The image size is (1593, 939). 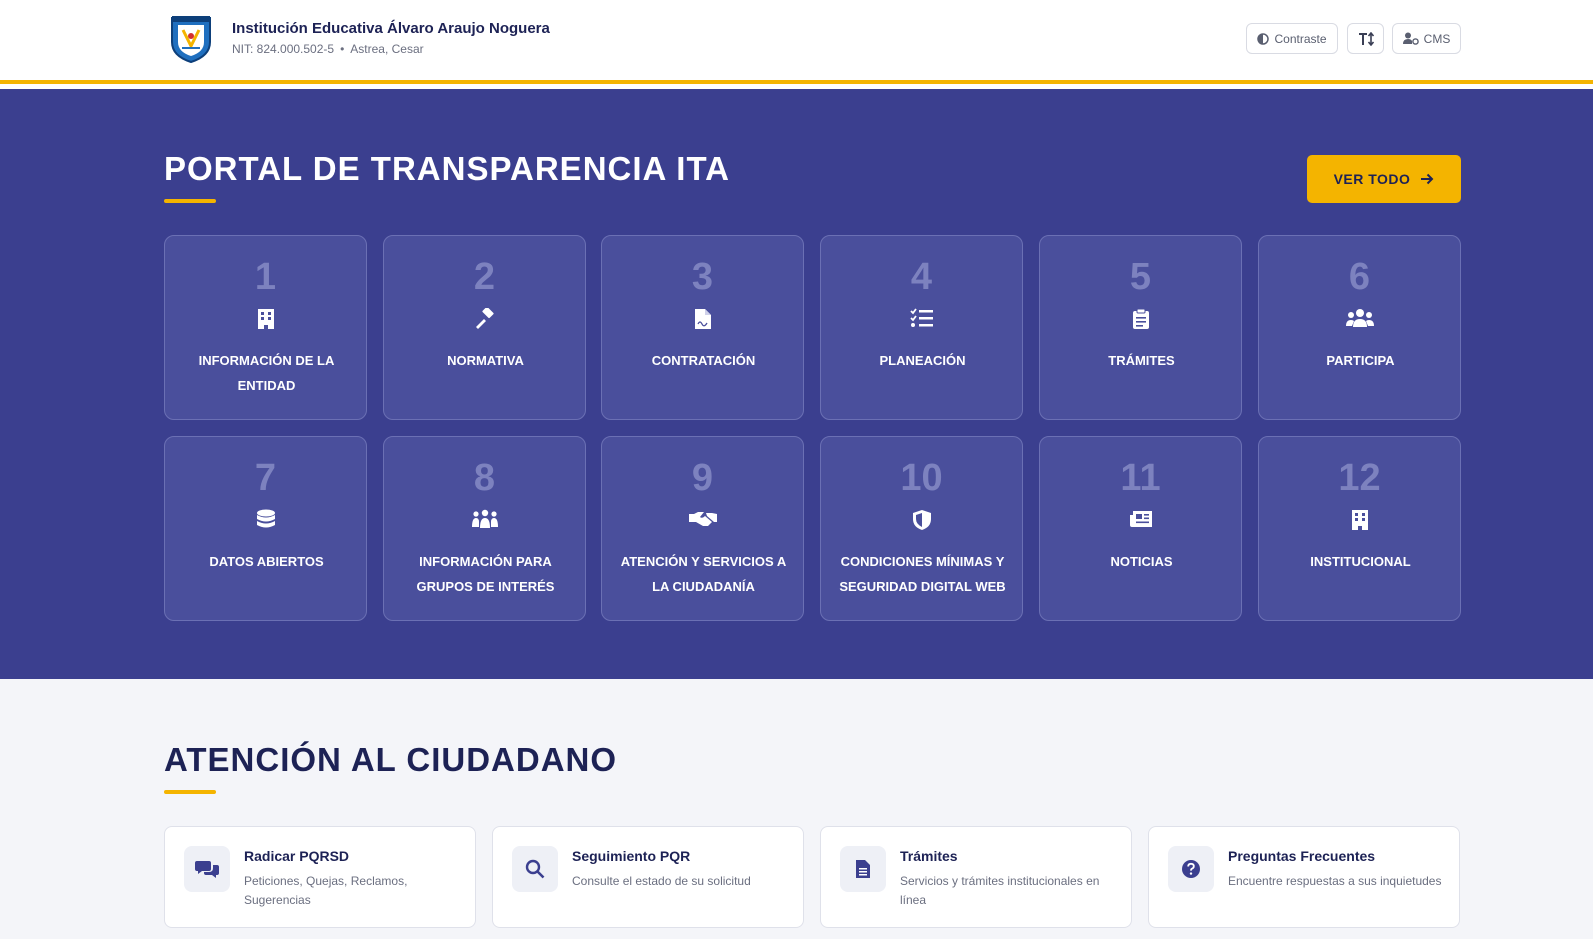 What do you see at coordinates (484, 518) in the screenshot?
I see `people-group-icon` at bounding box center [484, 518].